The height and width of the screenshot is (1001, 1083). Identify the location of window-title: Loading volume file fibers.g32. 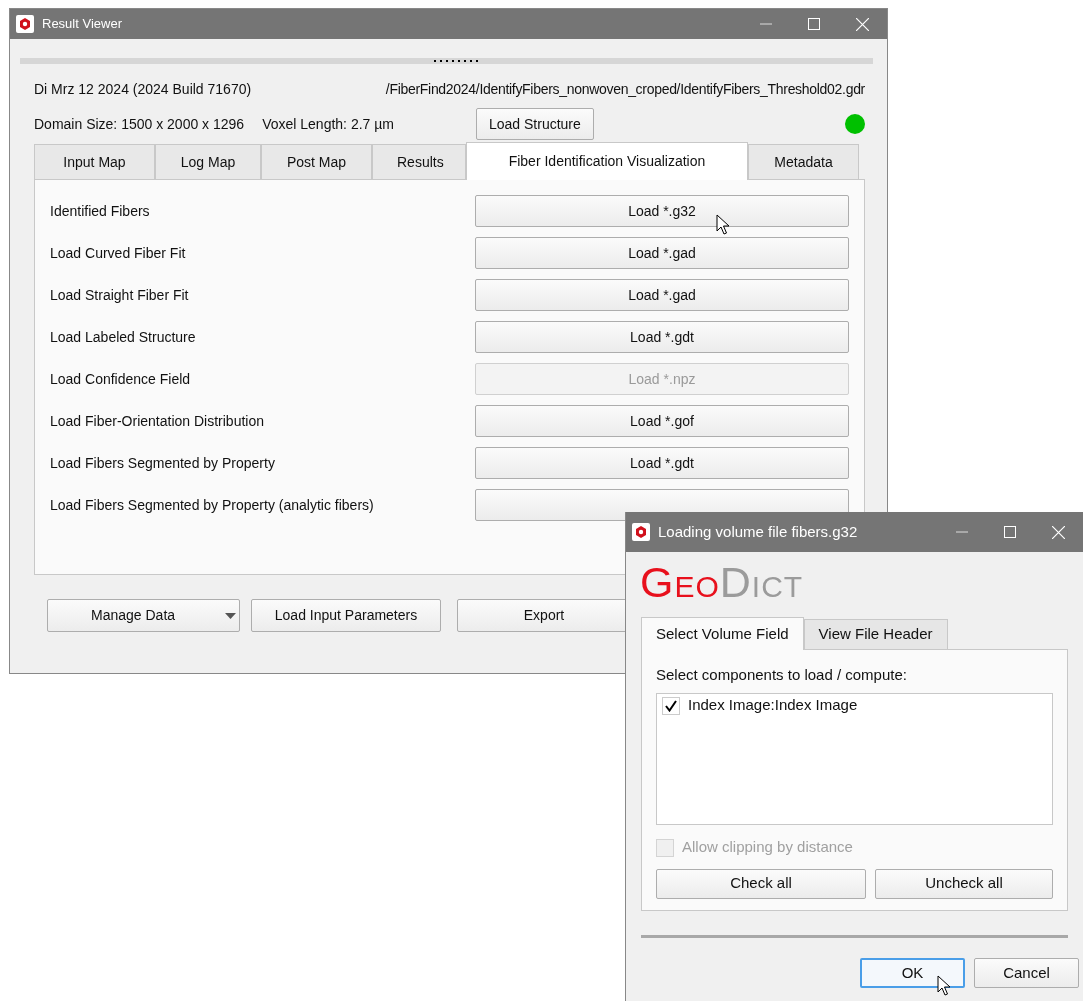
(758, 531).